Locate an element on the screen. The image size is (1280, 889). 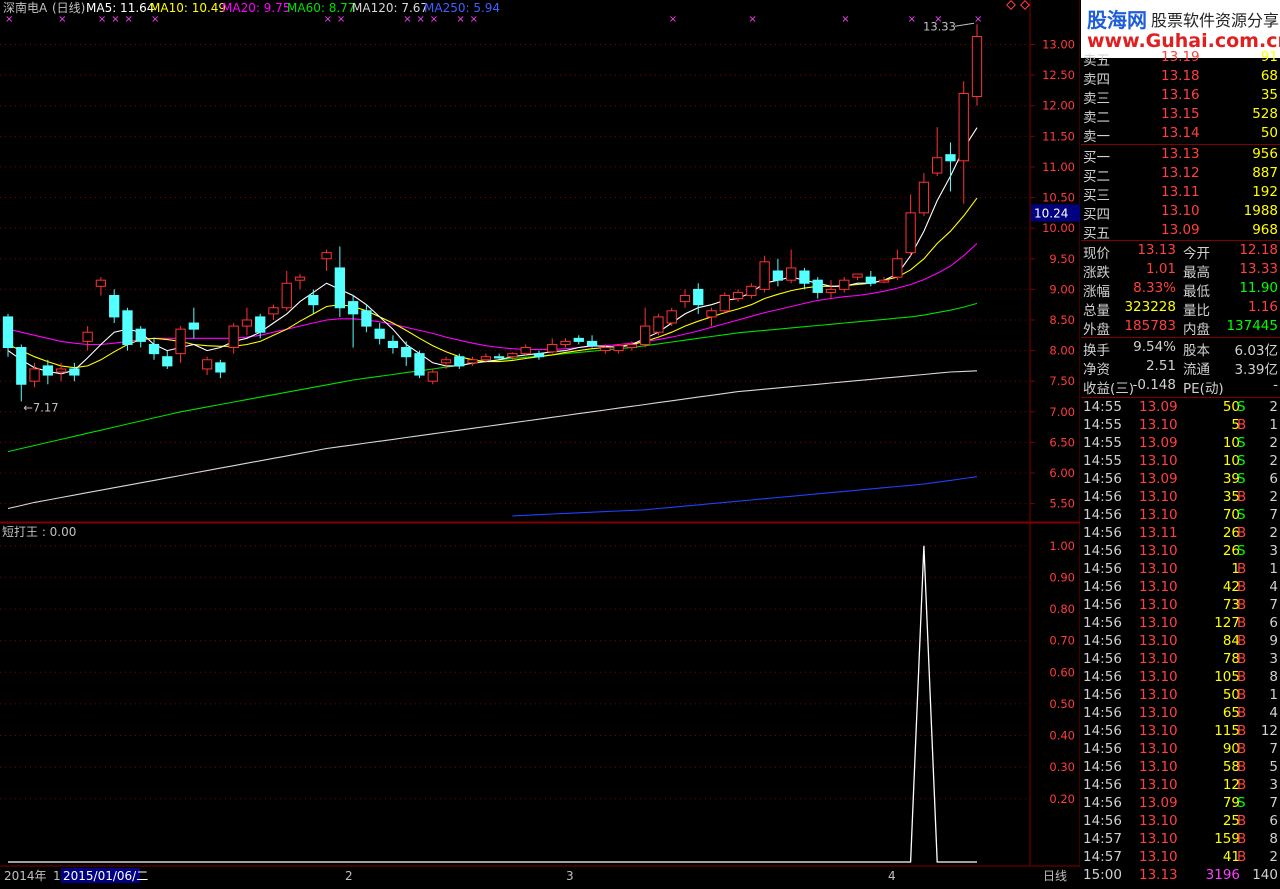
tick-row: 14:56 13.10 12 B 3 is located at coordinates (1180, 786).